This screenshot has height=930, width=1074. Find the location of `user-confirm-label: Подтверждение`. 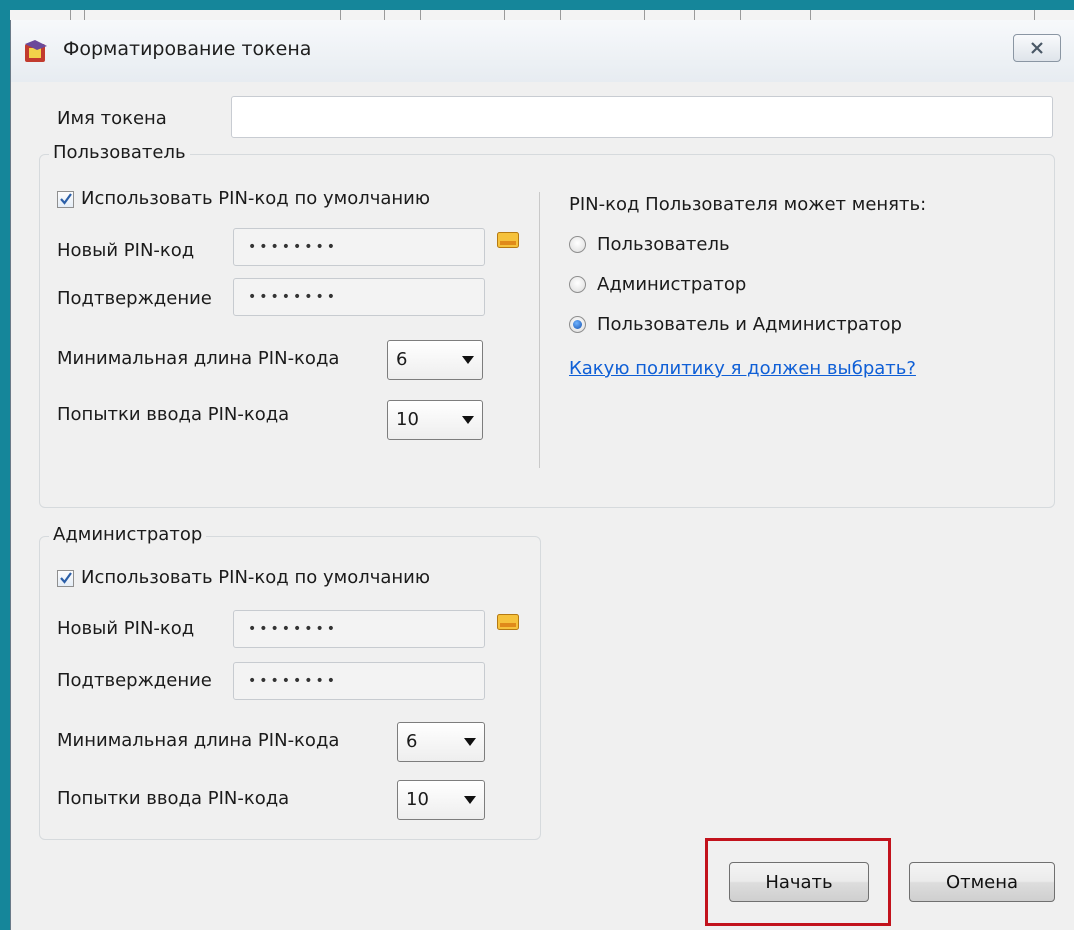

user-confirm-label: Подтверждение is located at coordinates (134, 298).